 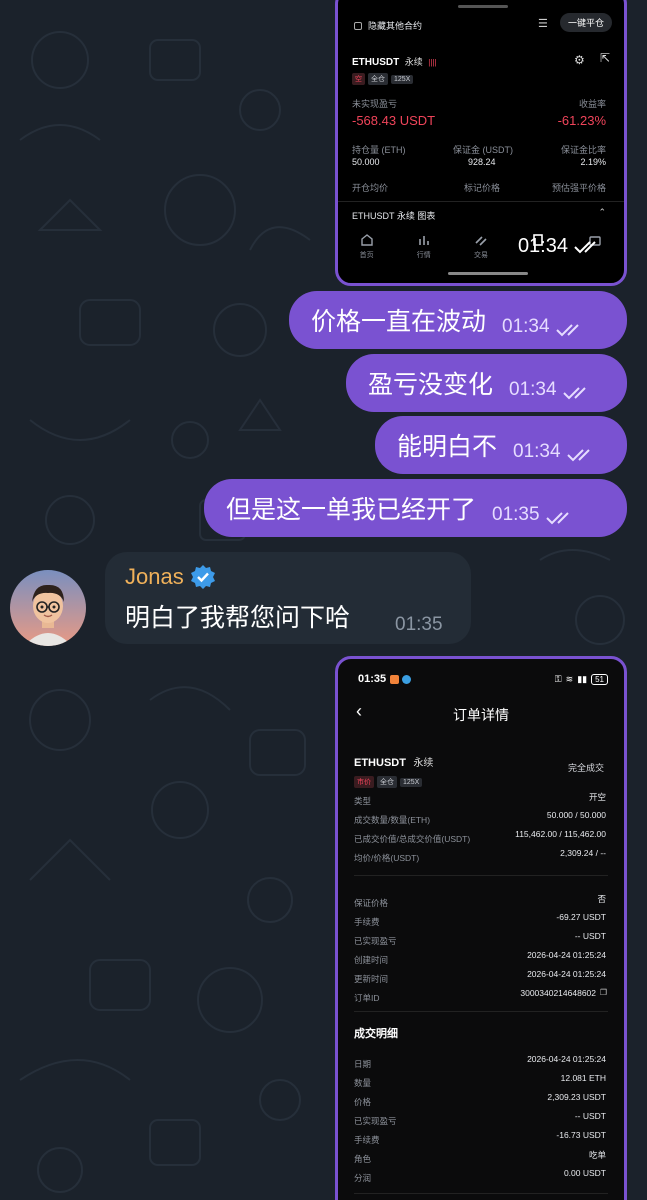 What do you see at coordinates (358, 79) in the screenshot?
I see `side-chip: 空` at bounding box center [358, 79].